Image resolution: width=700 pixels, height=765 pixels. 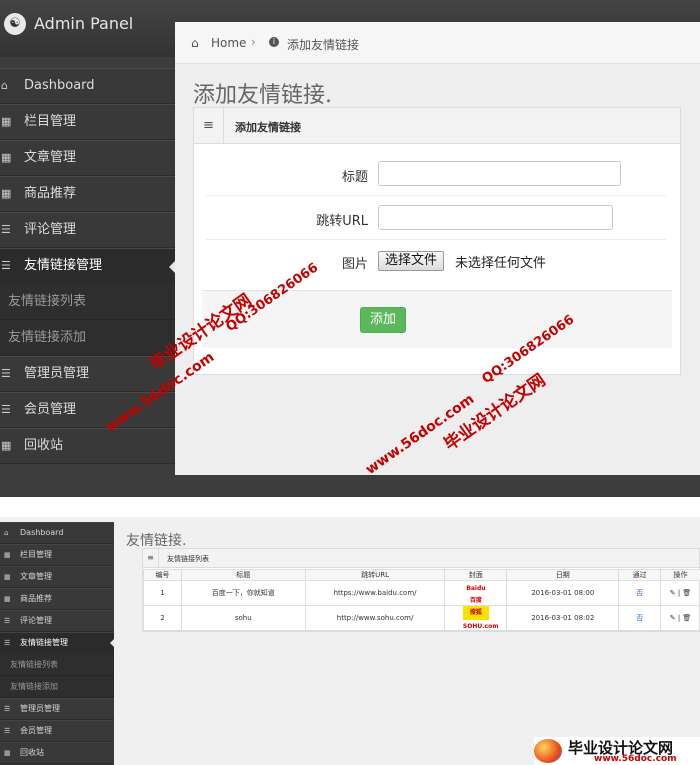 What do you see at coordinates (243, 618) in the screenshot?
I see `cell-title: sohu` at bounding box center [243, 618].